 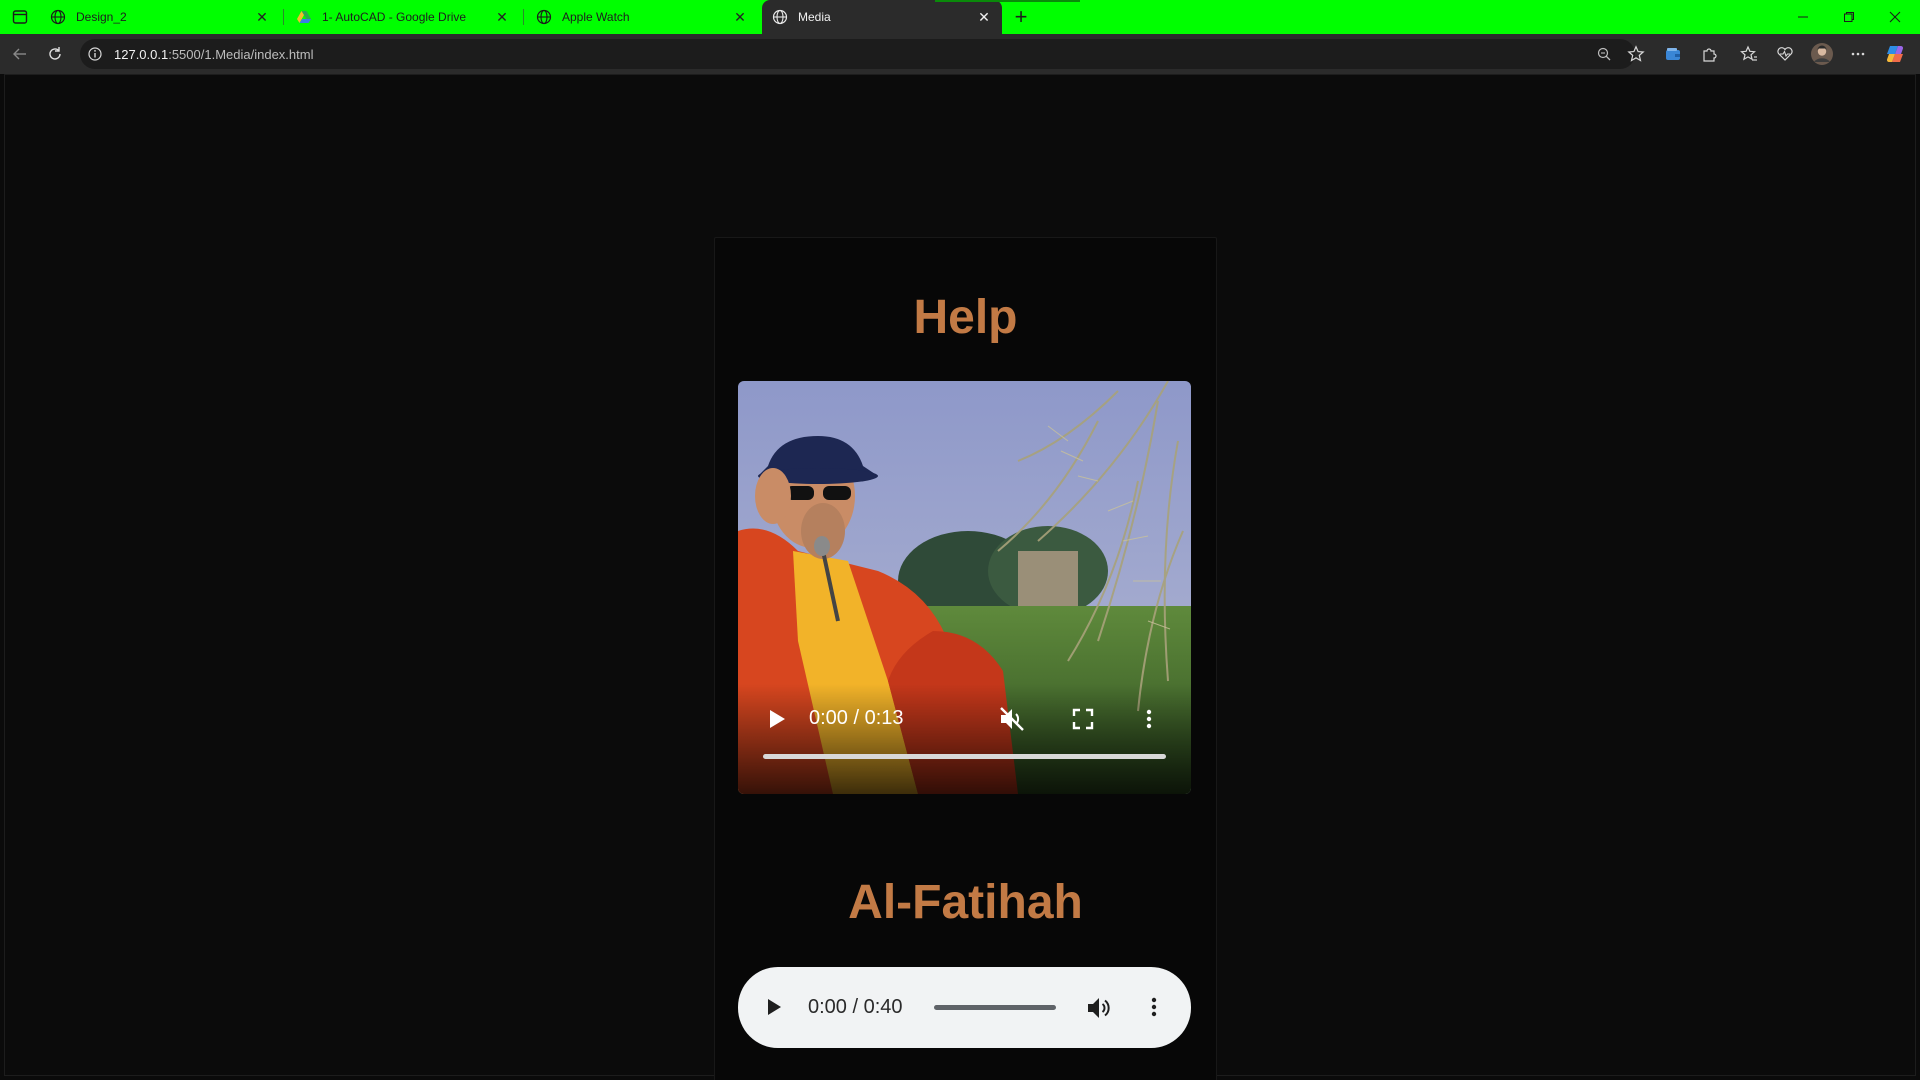 I want to click on tab-actions-icon, so click(x=20, y=17).